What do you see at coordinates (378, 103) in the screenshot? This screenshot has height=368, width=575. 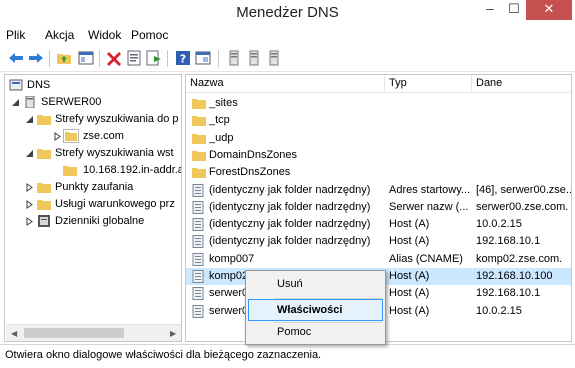 I see `list-row: _sites` at bounding box center [378, 103].